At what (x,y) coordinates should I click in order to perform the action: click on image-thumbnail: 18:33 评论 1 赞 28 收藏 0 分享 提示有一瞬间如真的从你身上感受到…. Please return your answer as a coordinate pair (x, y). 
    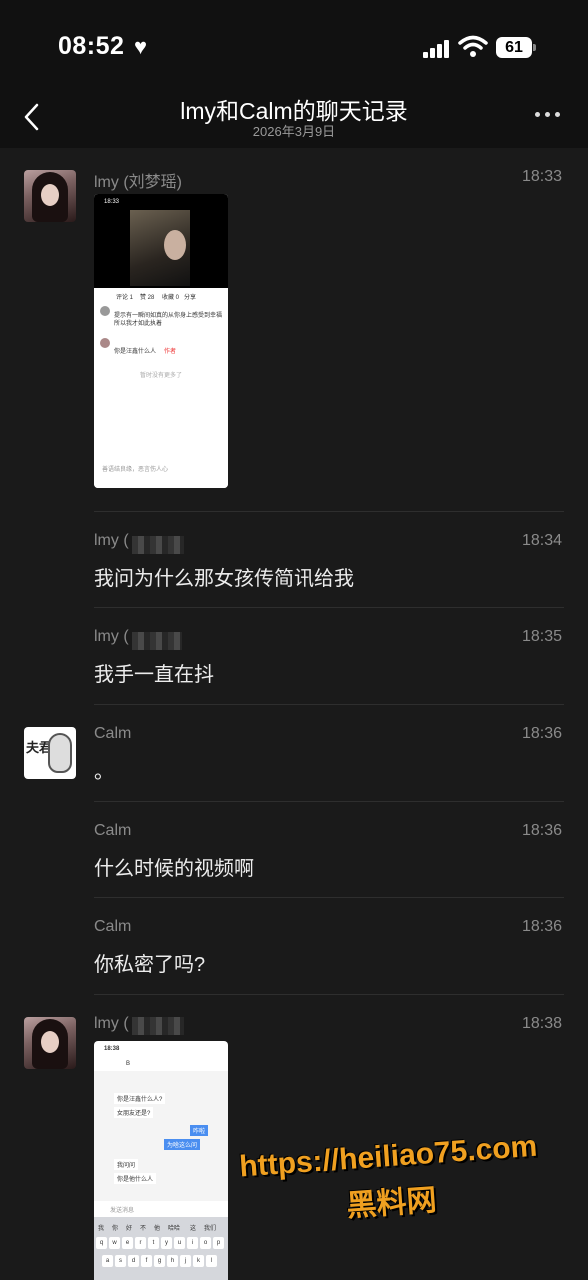
    Looking at the image, I should click on (161, 341).